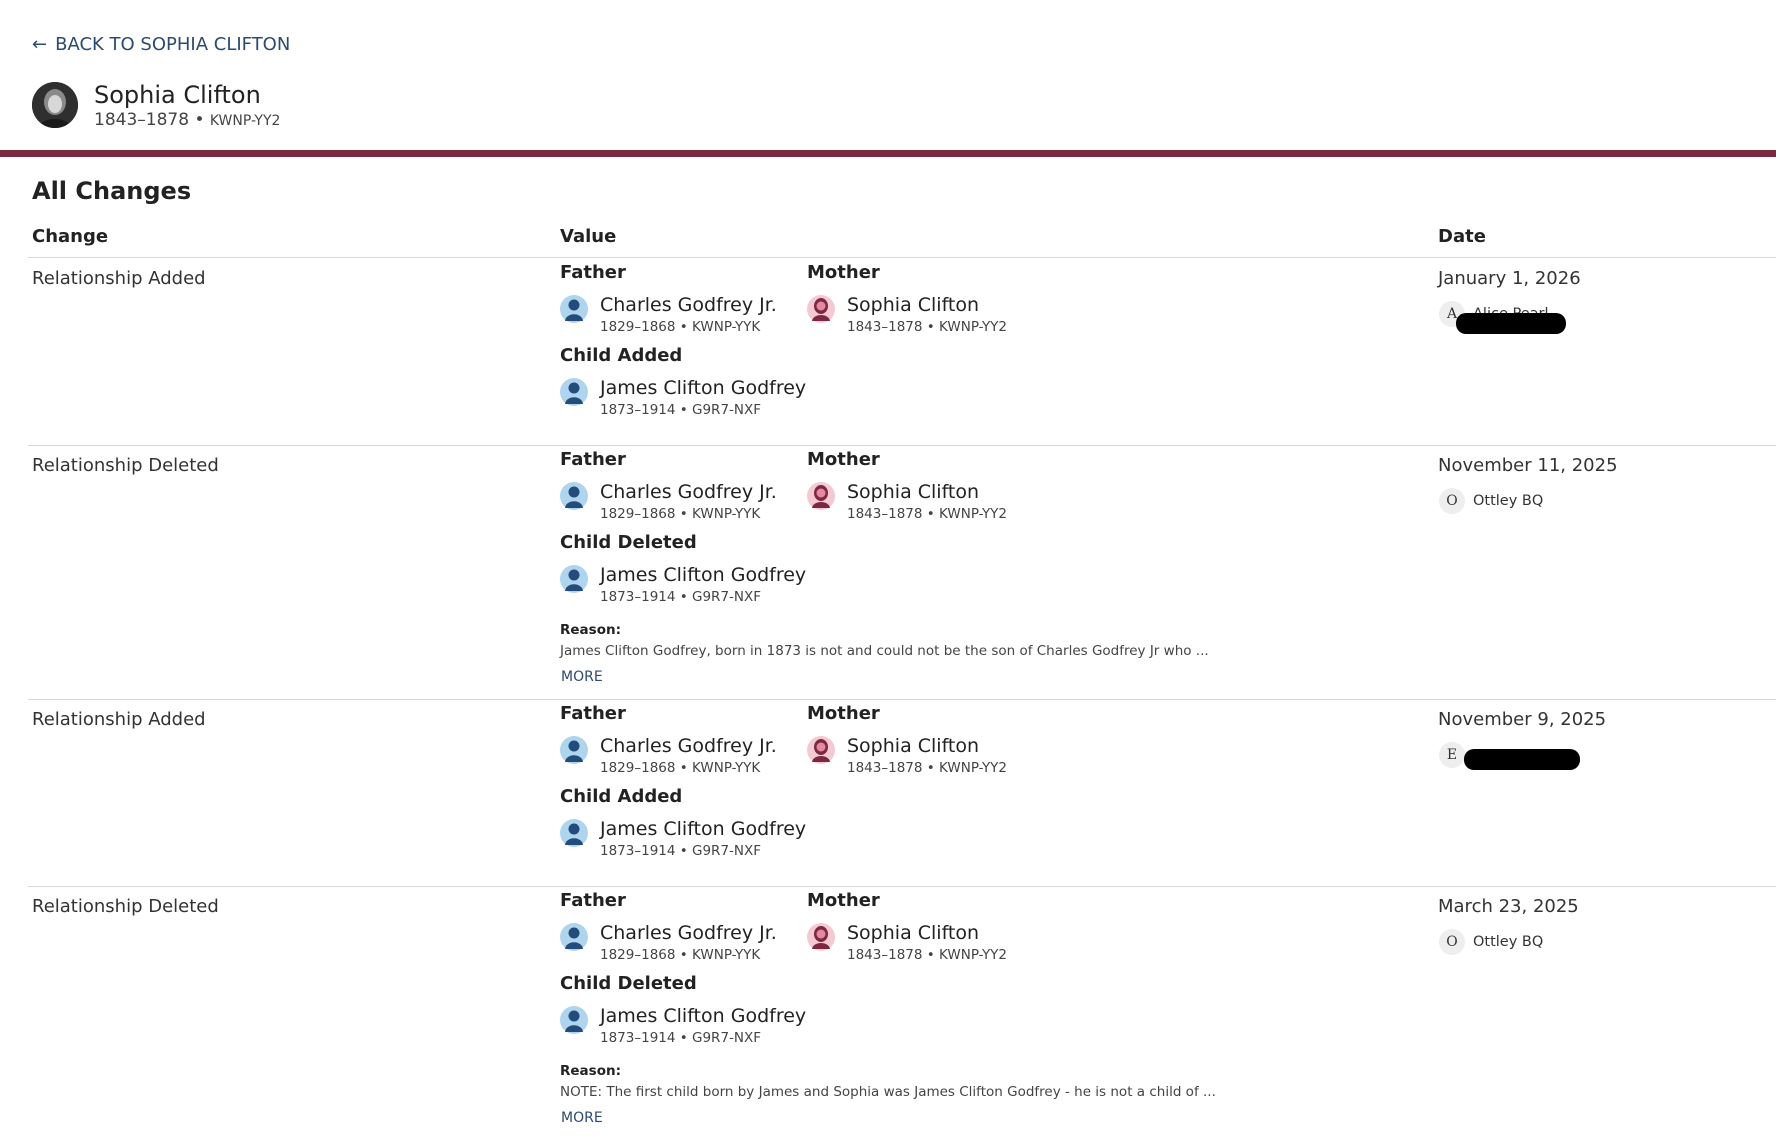 The width and height of the screenshot is (1776, 1136). Describe the element at coordinates (245, 121) in the screenshot. I see `person-id: KWNP-YY2` at that location.